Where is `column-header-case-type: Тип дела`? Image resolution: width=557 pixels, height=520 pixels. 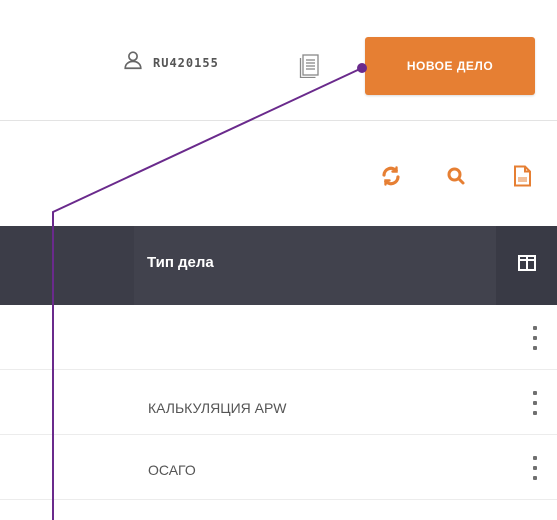 column-header-case-type: Тип дела is located at coordinates (180, 262).